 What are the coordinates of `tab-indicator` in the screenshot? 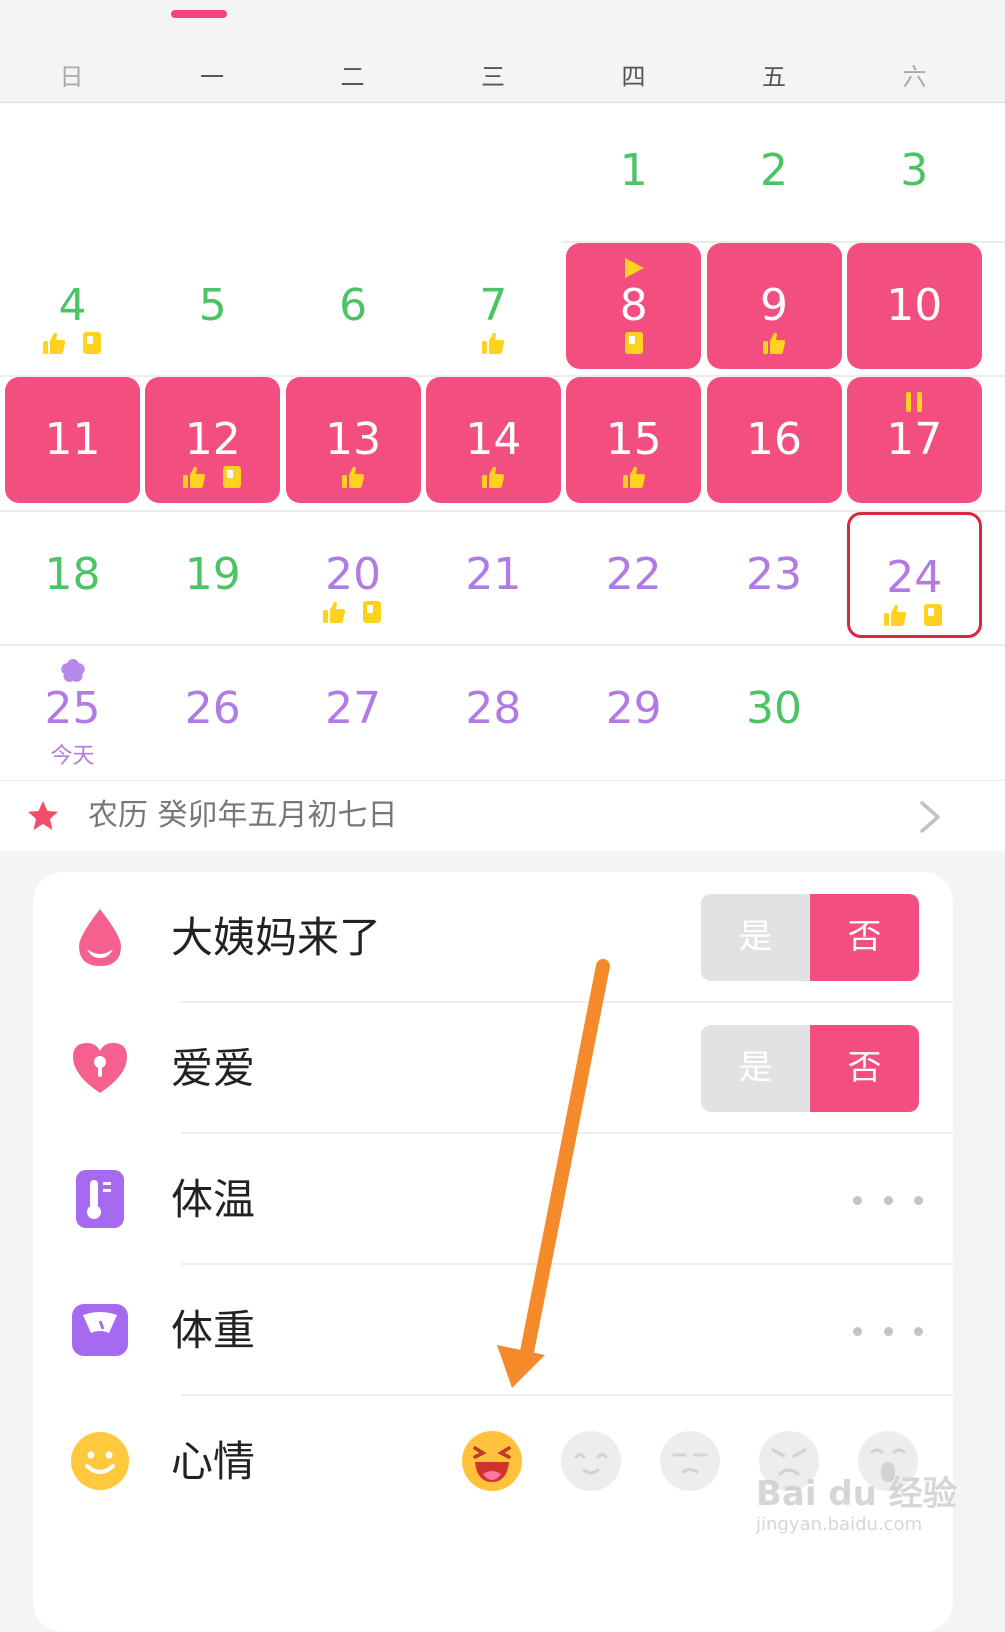 It's located at (199, 14).